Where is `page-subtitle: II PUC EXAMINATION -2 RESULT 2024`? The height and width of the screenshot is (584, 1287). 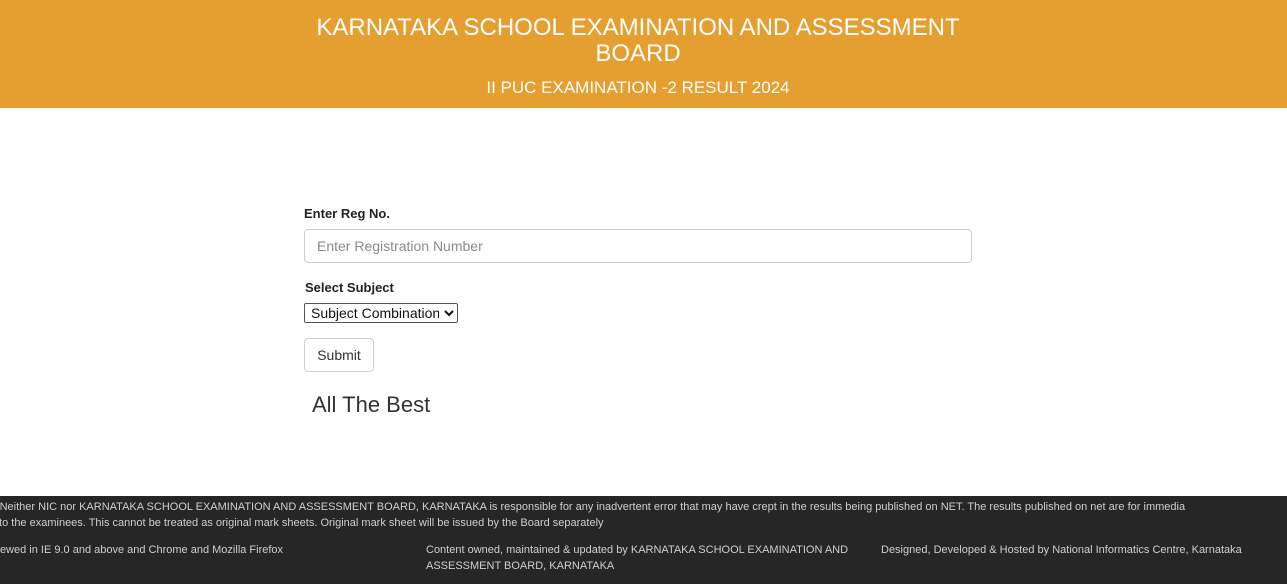
page-subtitle: II PUC EXAMINATION -2 RESULT 2024 is located at coordinates (638, 87).